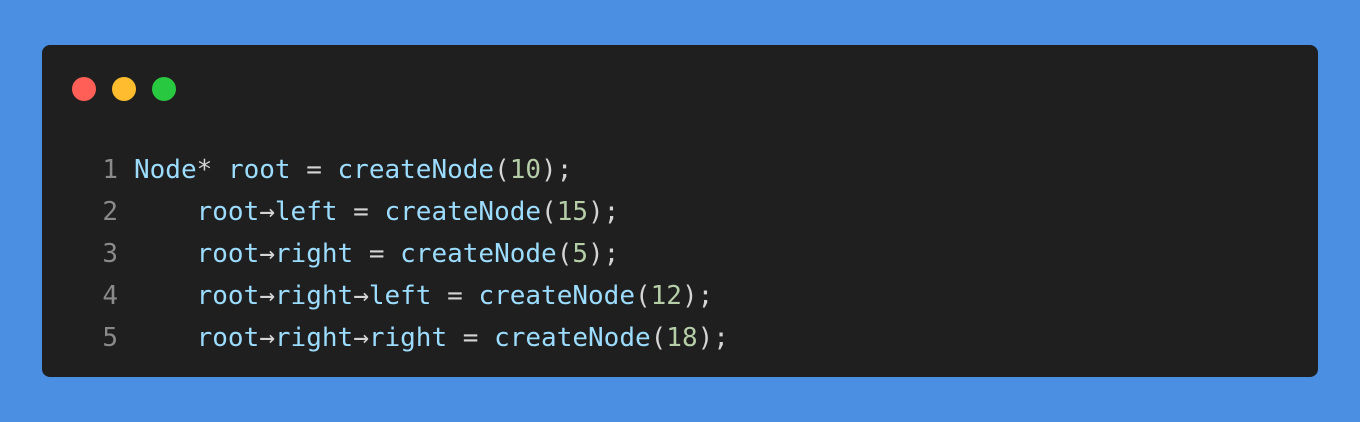 This screenshot has width=1360, height=422. I want to click on code-token: 18, so click(682, 338).